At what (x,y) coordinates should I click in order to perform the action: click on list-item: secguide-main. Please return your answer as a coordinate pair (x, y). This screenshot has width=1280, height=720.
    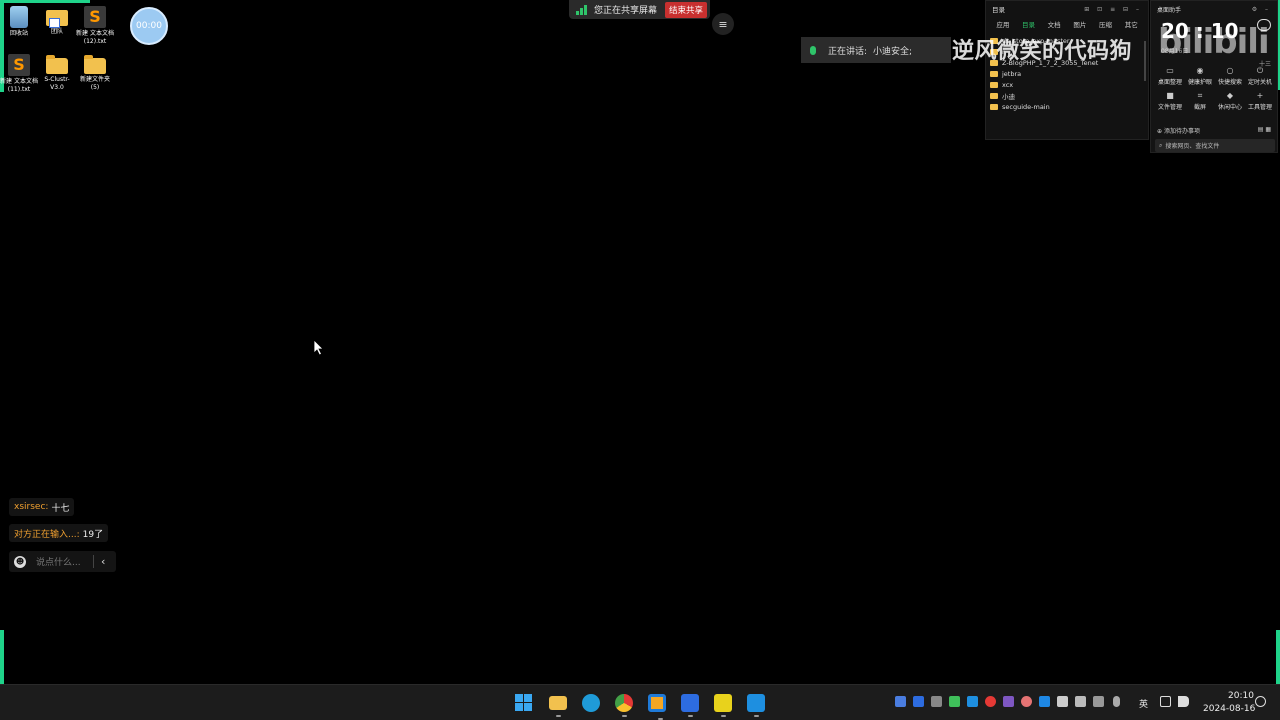
    Looking at the image, I should click on (1067, 106).